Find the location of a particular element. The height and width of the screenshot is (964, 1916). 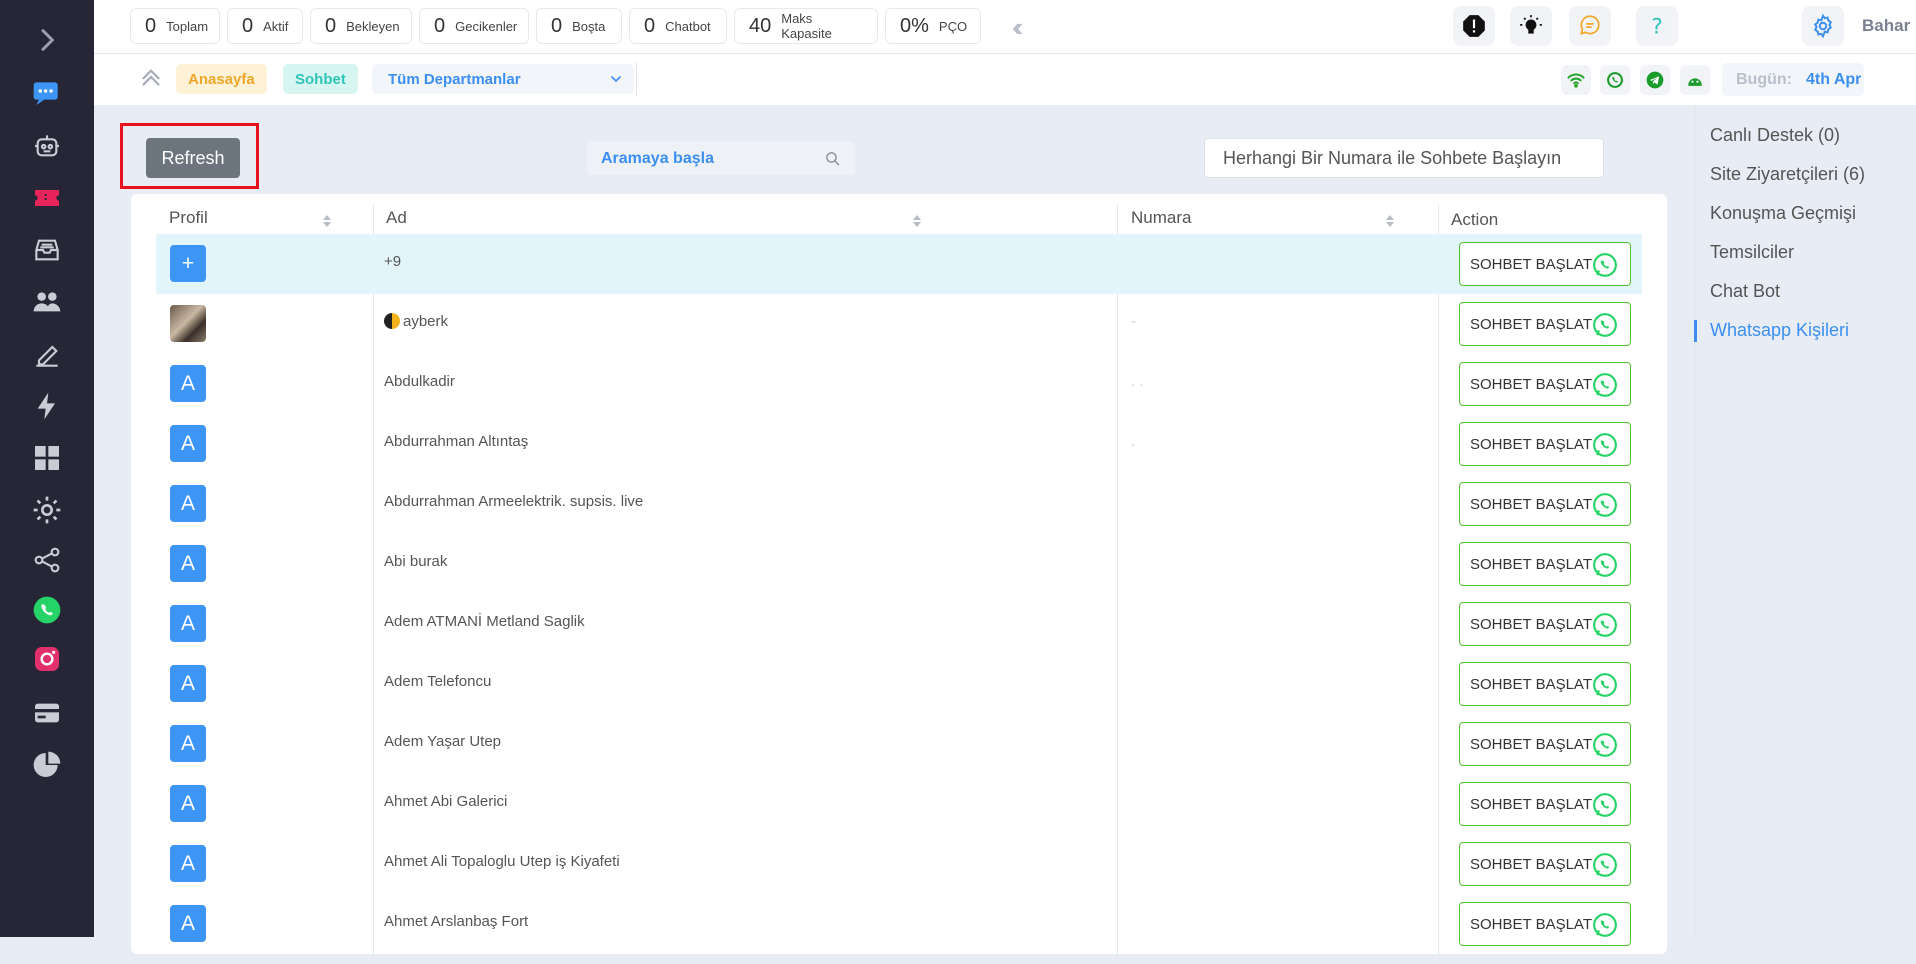

contact-name-text: Adem Yaşar Utep is located at coordinates (443, 741).